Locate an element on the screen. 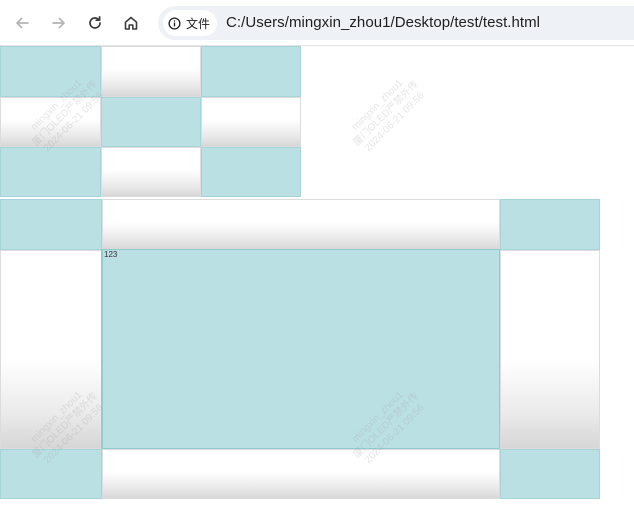 The width and height of the screenshot is (634, 524). arrow-left-icon is located at coordinates (22, 23).